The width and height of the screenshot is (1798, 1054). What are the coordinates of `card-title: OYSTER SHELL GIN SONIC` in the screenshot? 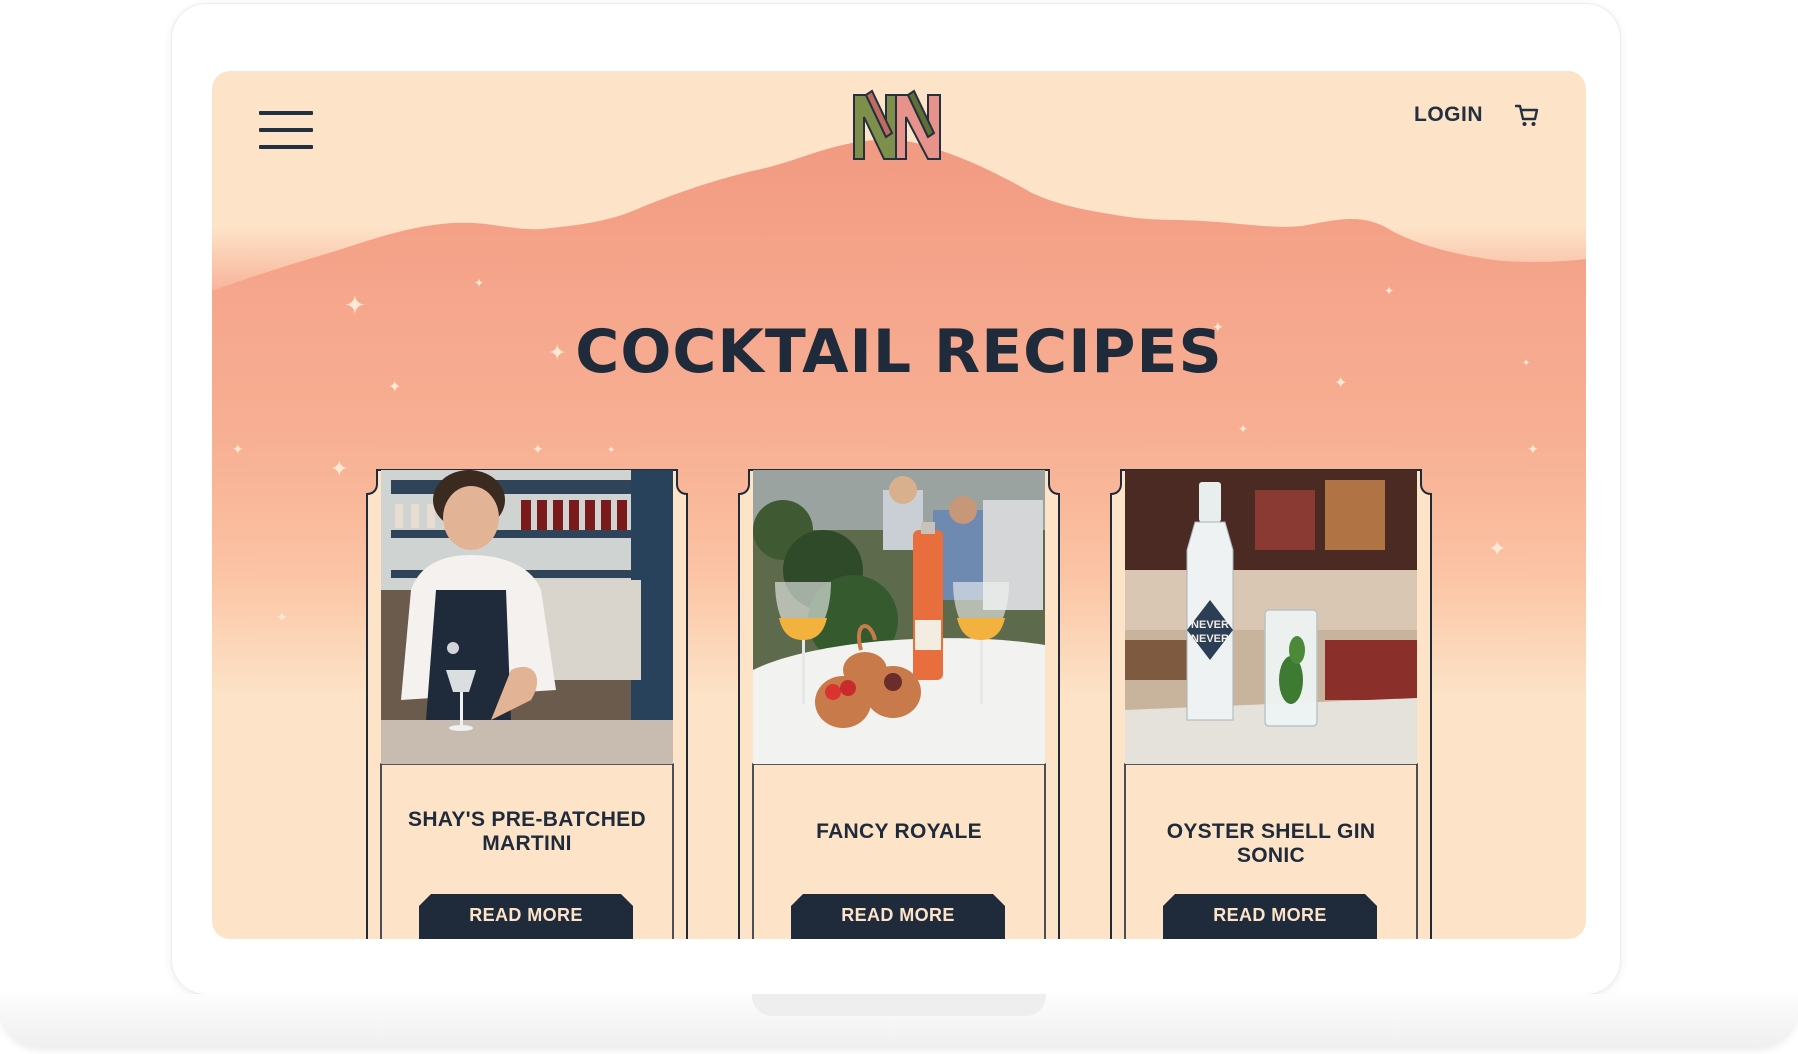 It's located at (1271, 844).